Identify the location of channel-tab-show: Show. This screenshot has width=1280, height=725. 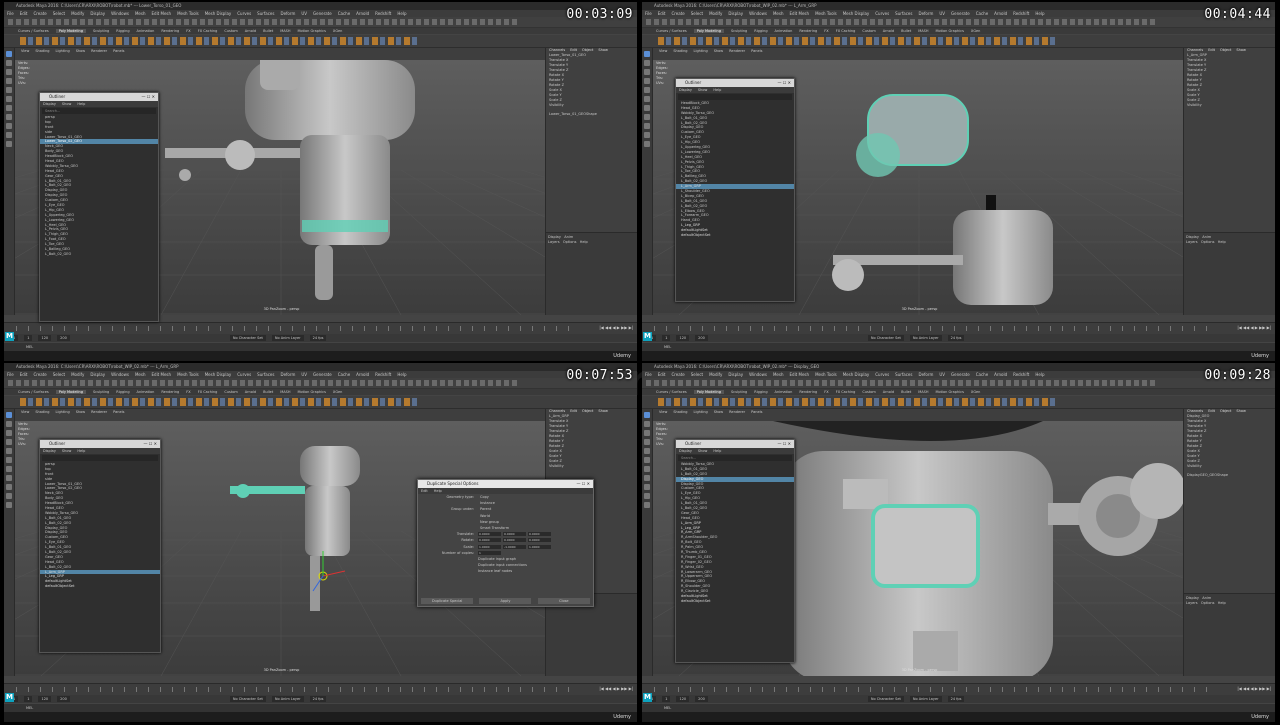
(602, 411).